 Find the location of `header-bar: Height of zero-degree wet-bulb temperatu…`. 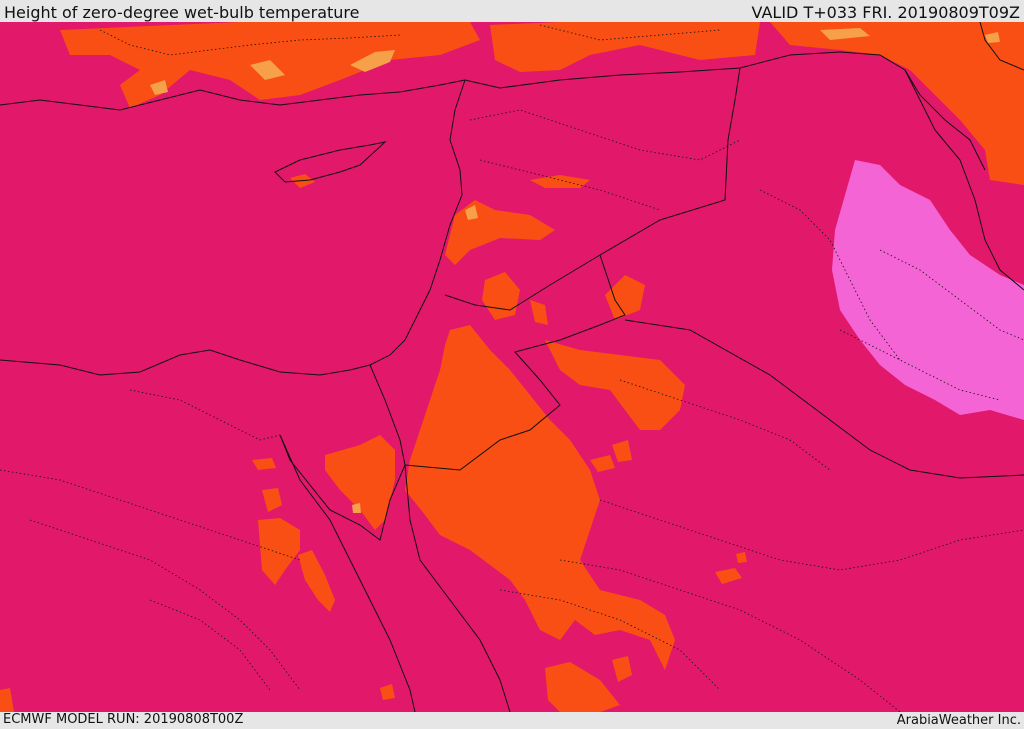

header-bar: Height of zero-degree wet-bulb temperatu… is located at coordinates (512, 11).